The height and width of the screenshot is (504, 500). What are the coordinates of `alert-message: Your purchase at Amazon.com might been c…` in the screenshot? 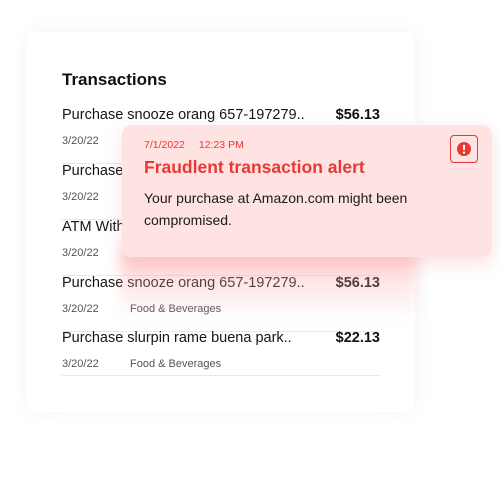 It's located at (276, 209).